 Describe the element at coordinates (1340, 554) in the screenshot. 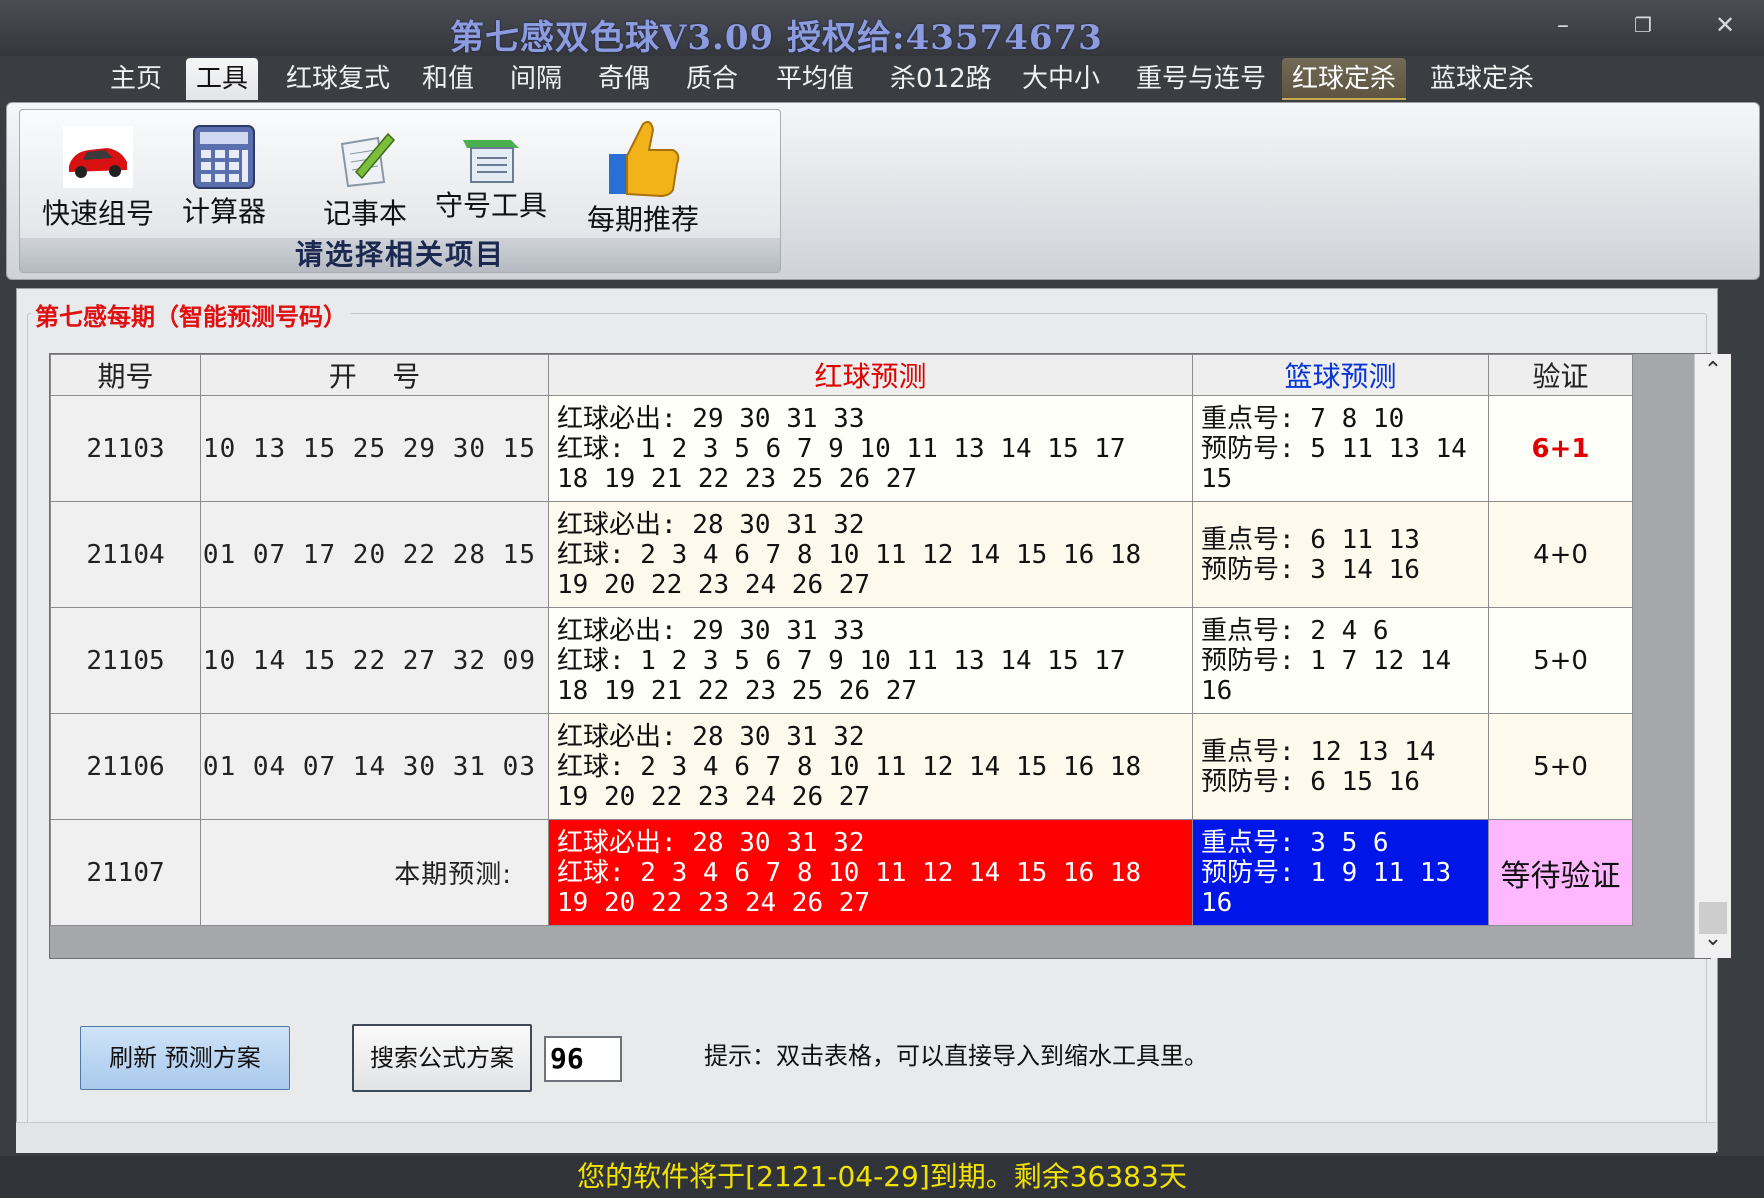

I see `cell-blue-prediction: 重点号: 6 11 13 预防号: 3 14 16` at that location.